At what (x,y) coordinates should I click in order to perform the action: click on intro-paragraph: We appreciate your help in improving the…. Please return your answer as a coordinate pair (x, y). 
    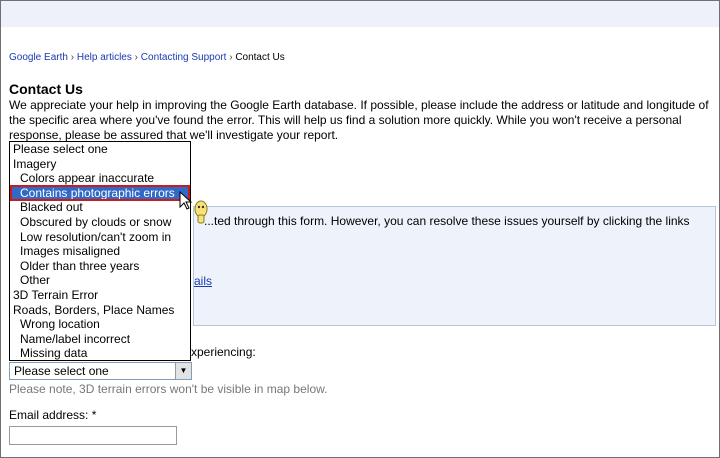
    Looking at the image, I should click on (359, 120).